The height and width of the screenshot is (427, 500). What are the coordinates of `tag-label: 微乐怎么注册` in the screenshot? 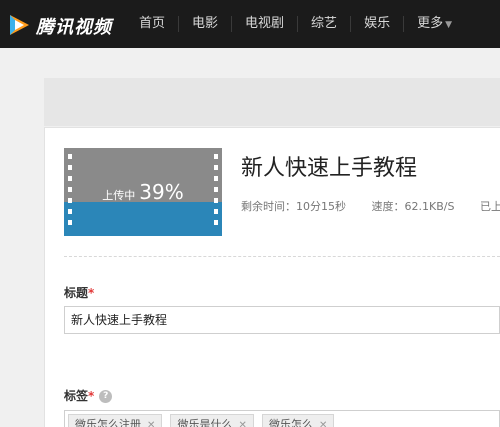 It's located at (108, 422).